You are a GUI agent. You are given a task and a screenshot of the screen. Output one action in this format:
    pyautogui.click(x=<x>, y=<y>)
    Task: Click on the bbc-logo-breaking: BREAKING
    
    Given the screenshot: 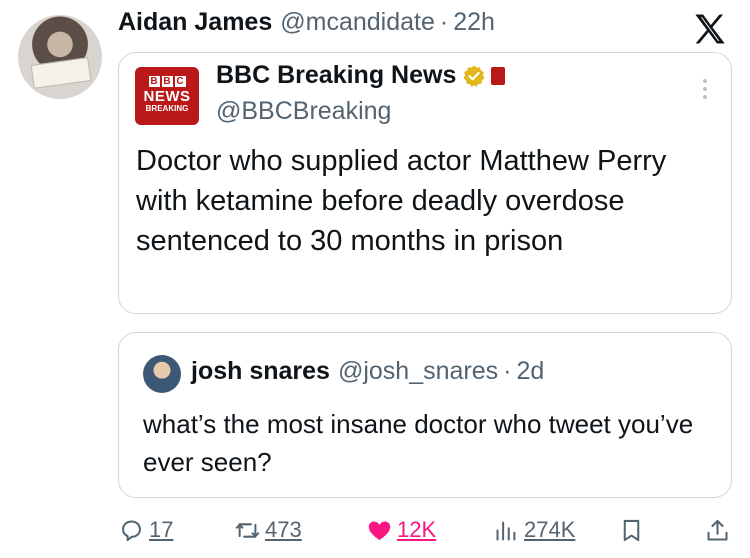 What is the action you would take?
    pyautogui.click(x=167, y=108)
    